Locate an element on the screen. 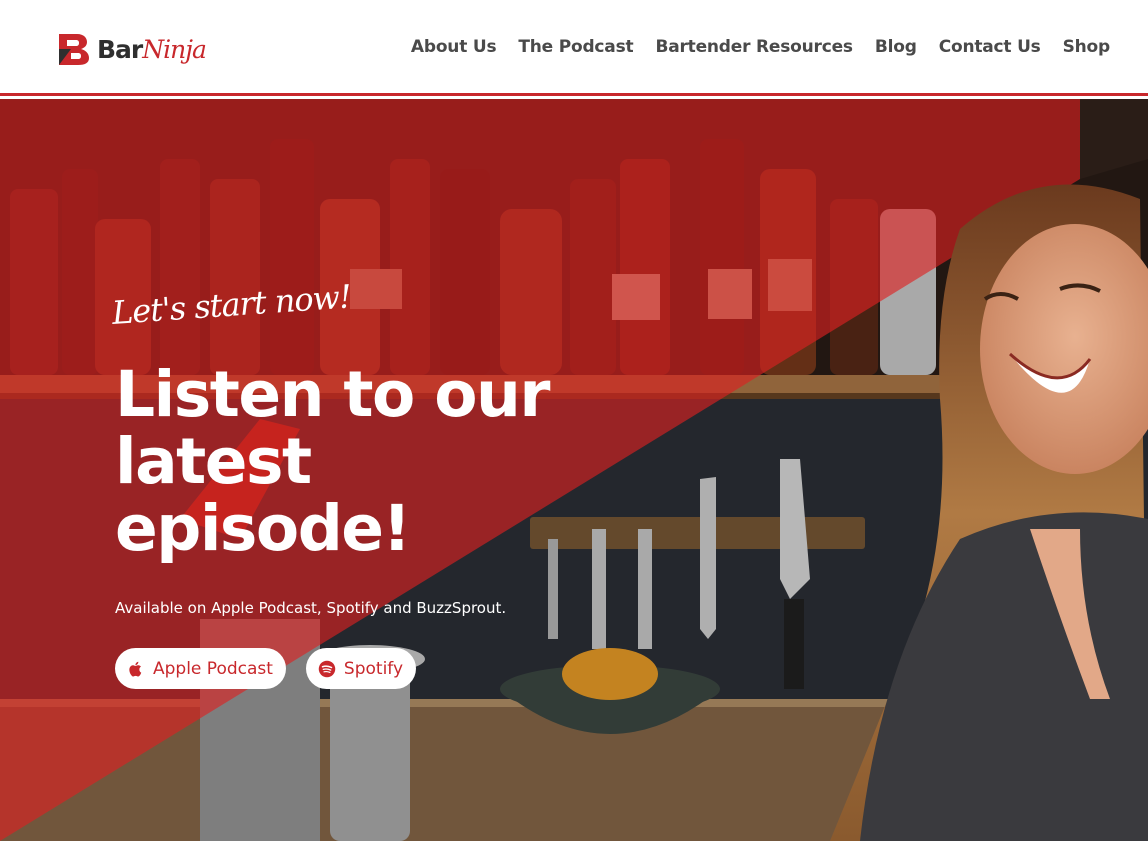 The height and width of the screenshot is (841, 1148). logo-text-bar: Bar is located at coordinates (120, 49).